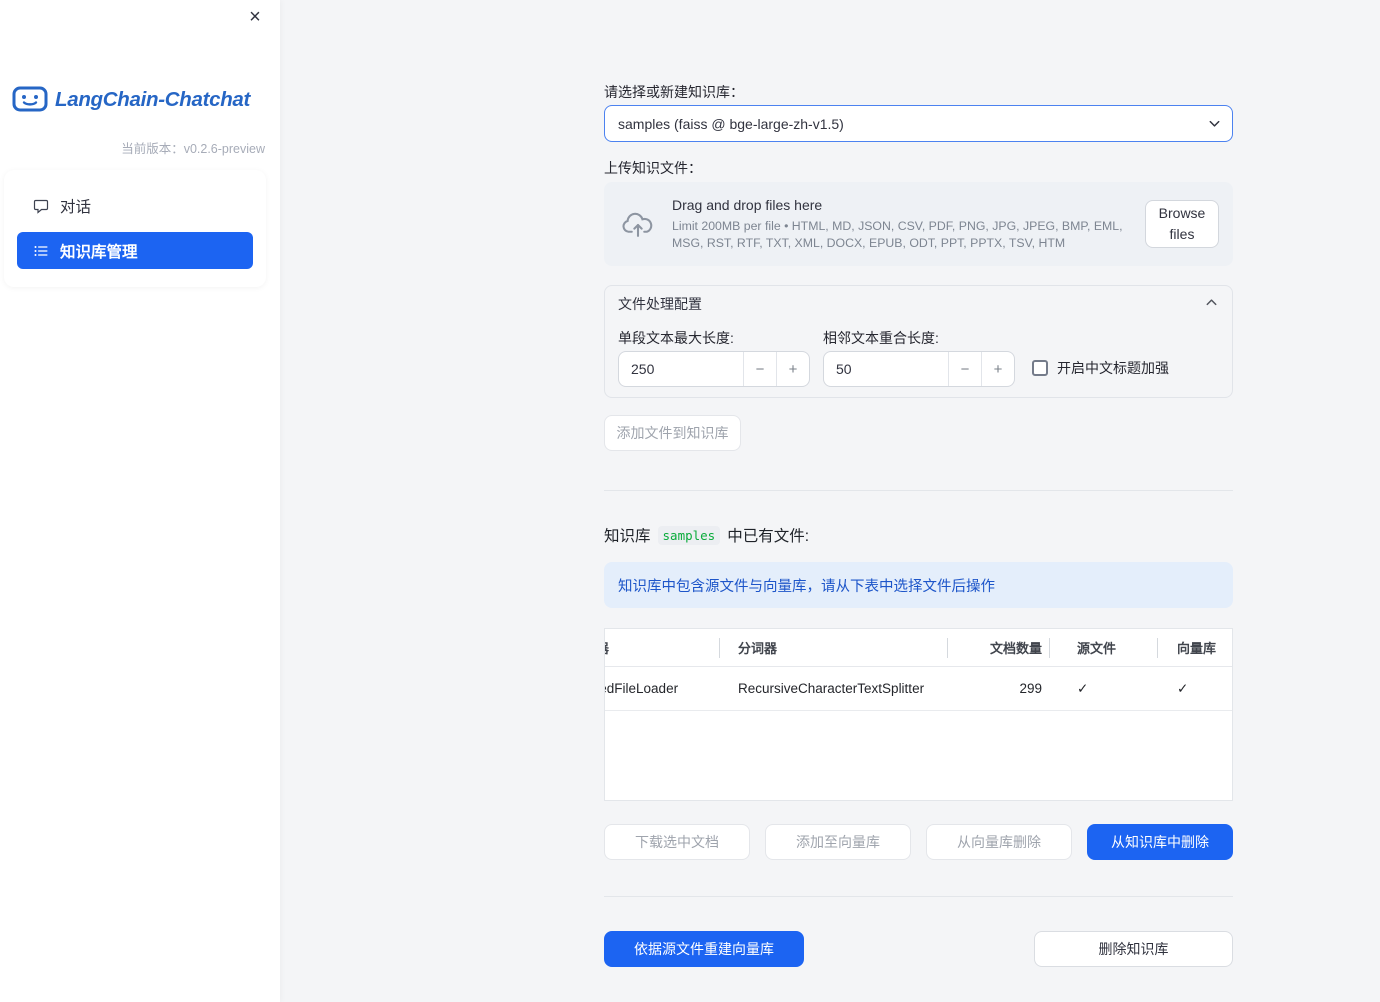  I want to click on expander-header: 文件处理配置, so click(918, 304).